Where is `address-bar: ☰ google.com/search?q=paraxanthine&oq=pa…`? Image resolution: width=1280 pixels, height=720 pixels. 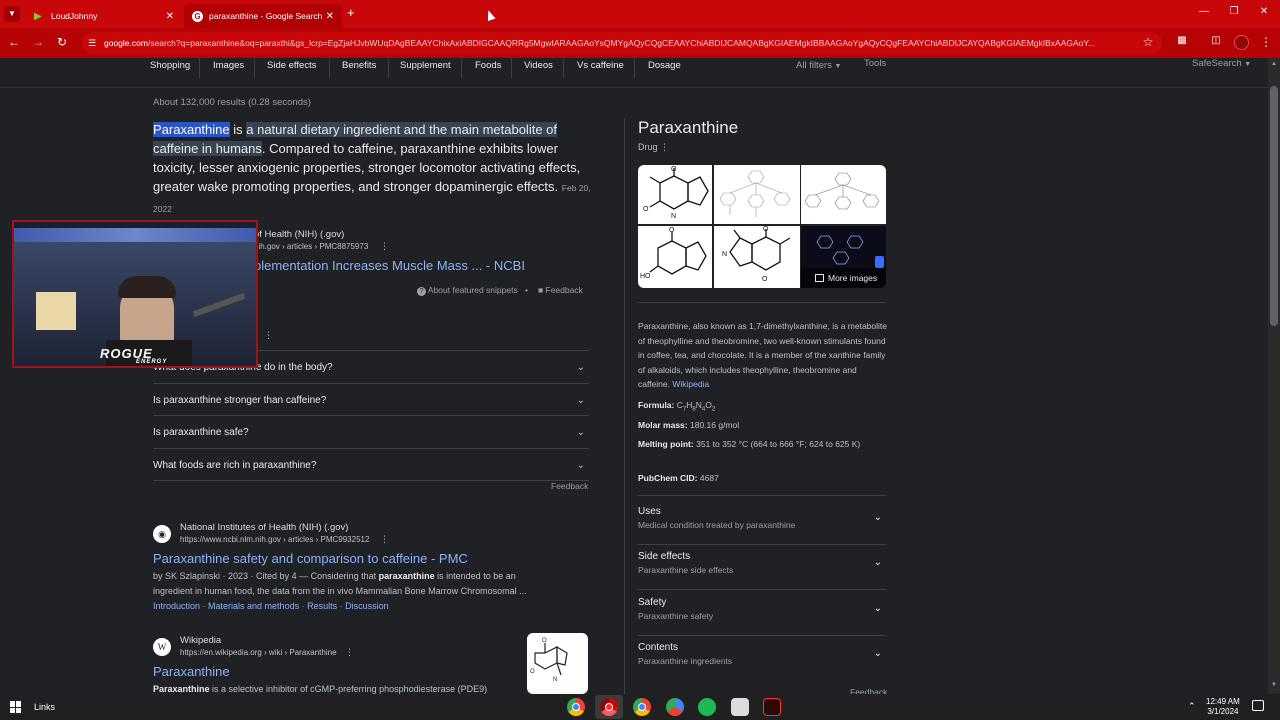
address-bar: ☰ google.com/search?q=paraxanthine&oq=pa… is located at coordinates (622, 43).